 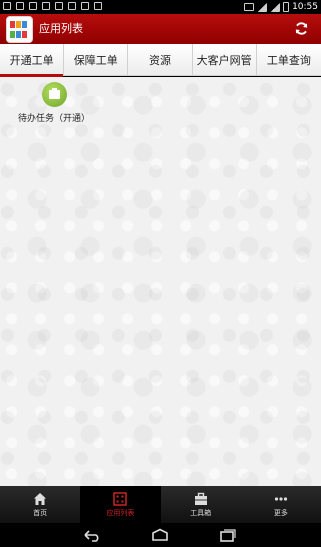 I want to click on nav-toolbox: 工具箱, so click(x=201, y=504).